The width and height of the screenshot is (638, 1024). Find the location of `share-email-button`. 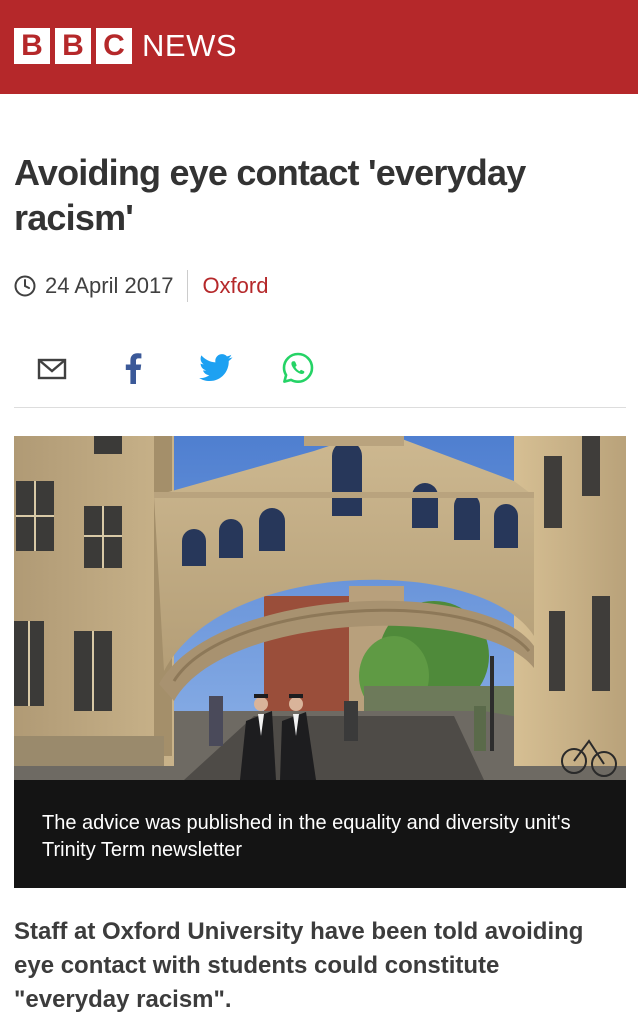

share-email-button is located at coordinates (52, 368).